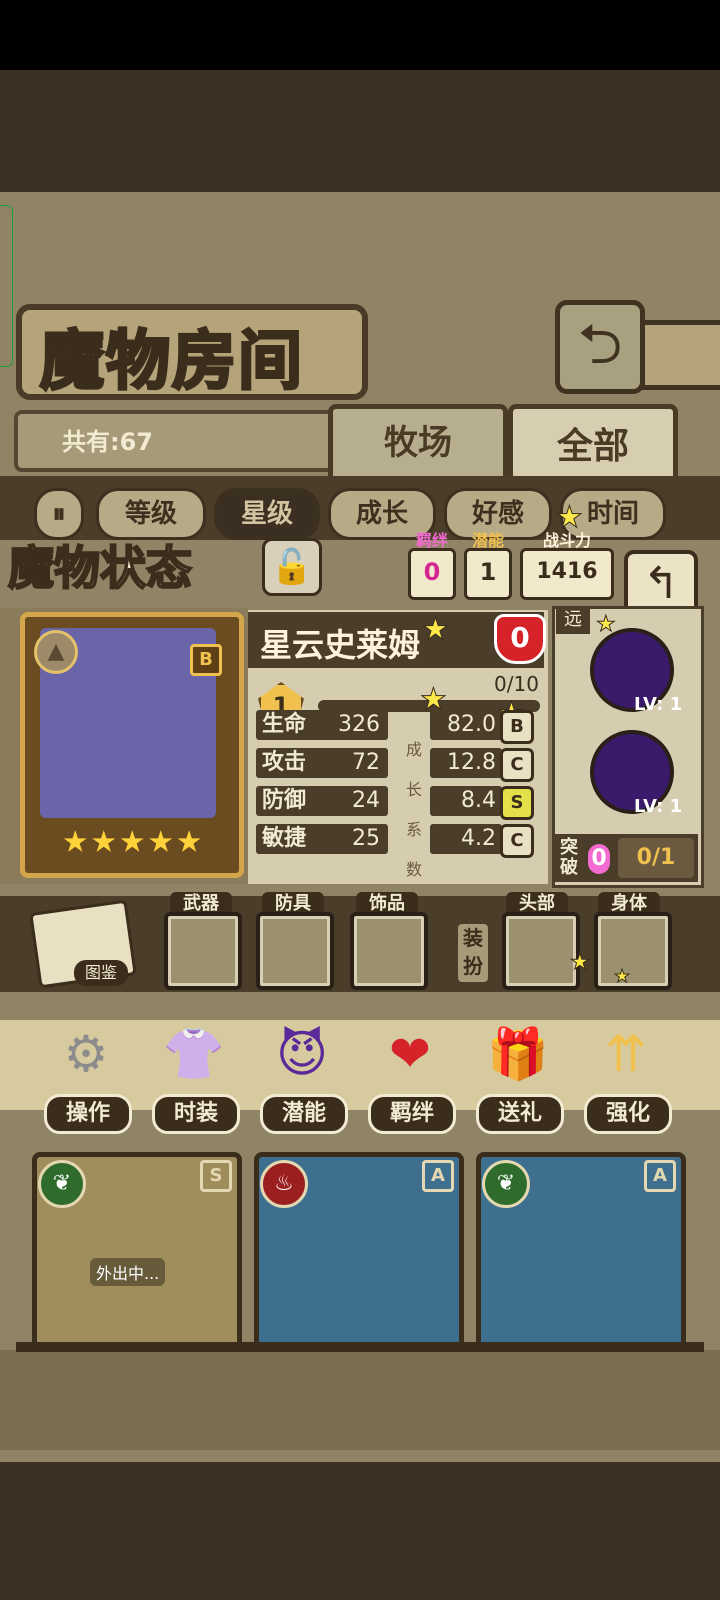 This screenshot has height=1600, width=720. I want to click on growth-value: 12.8, so click(466, 763).